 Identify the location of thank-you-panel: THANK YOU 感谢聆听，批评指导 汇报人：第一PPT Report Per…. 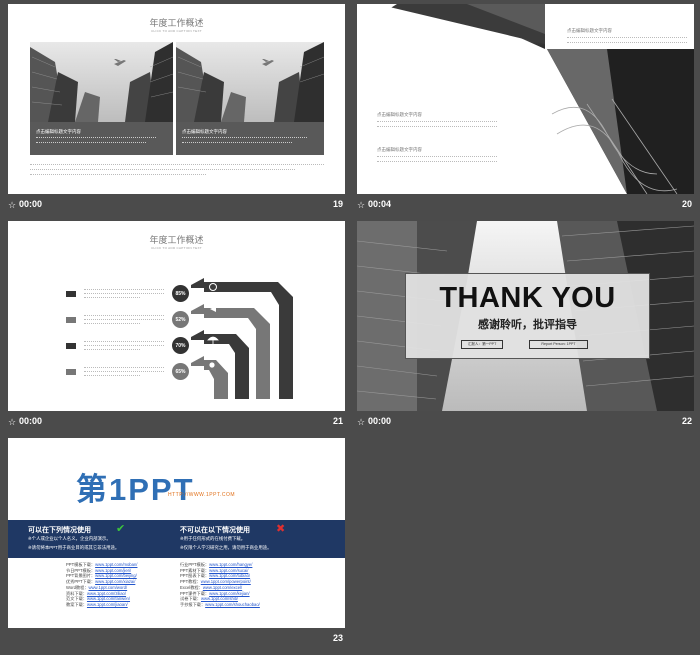
(527, 316).